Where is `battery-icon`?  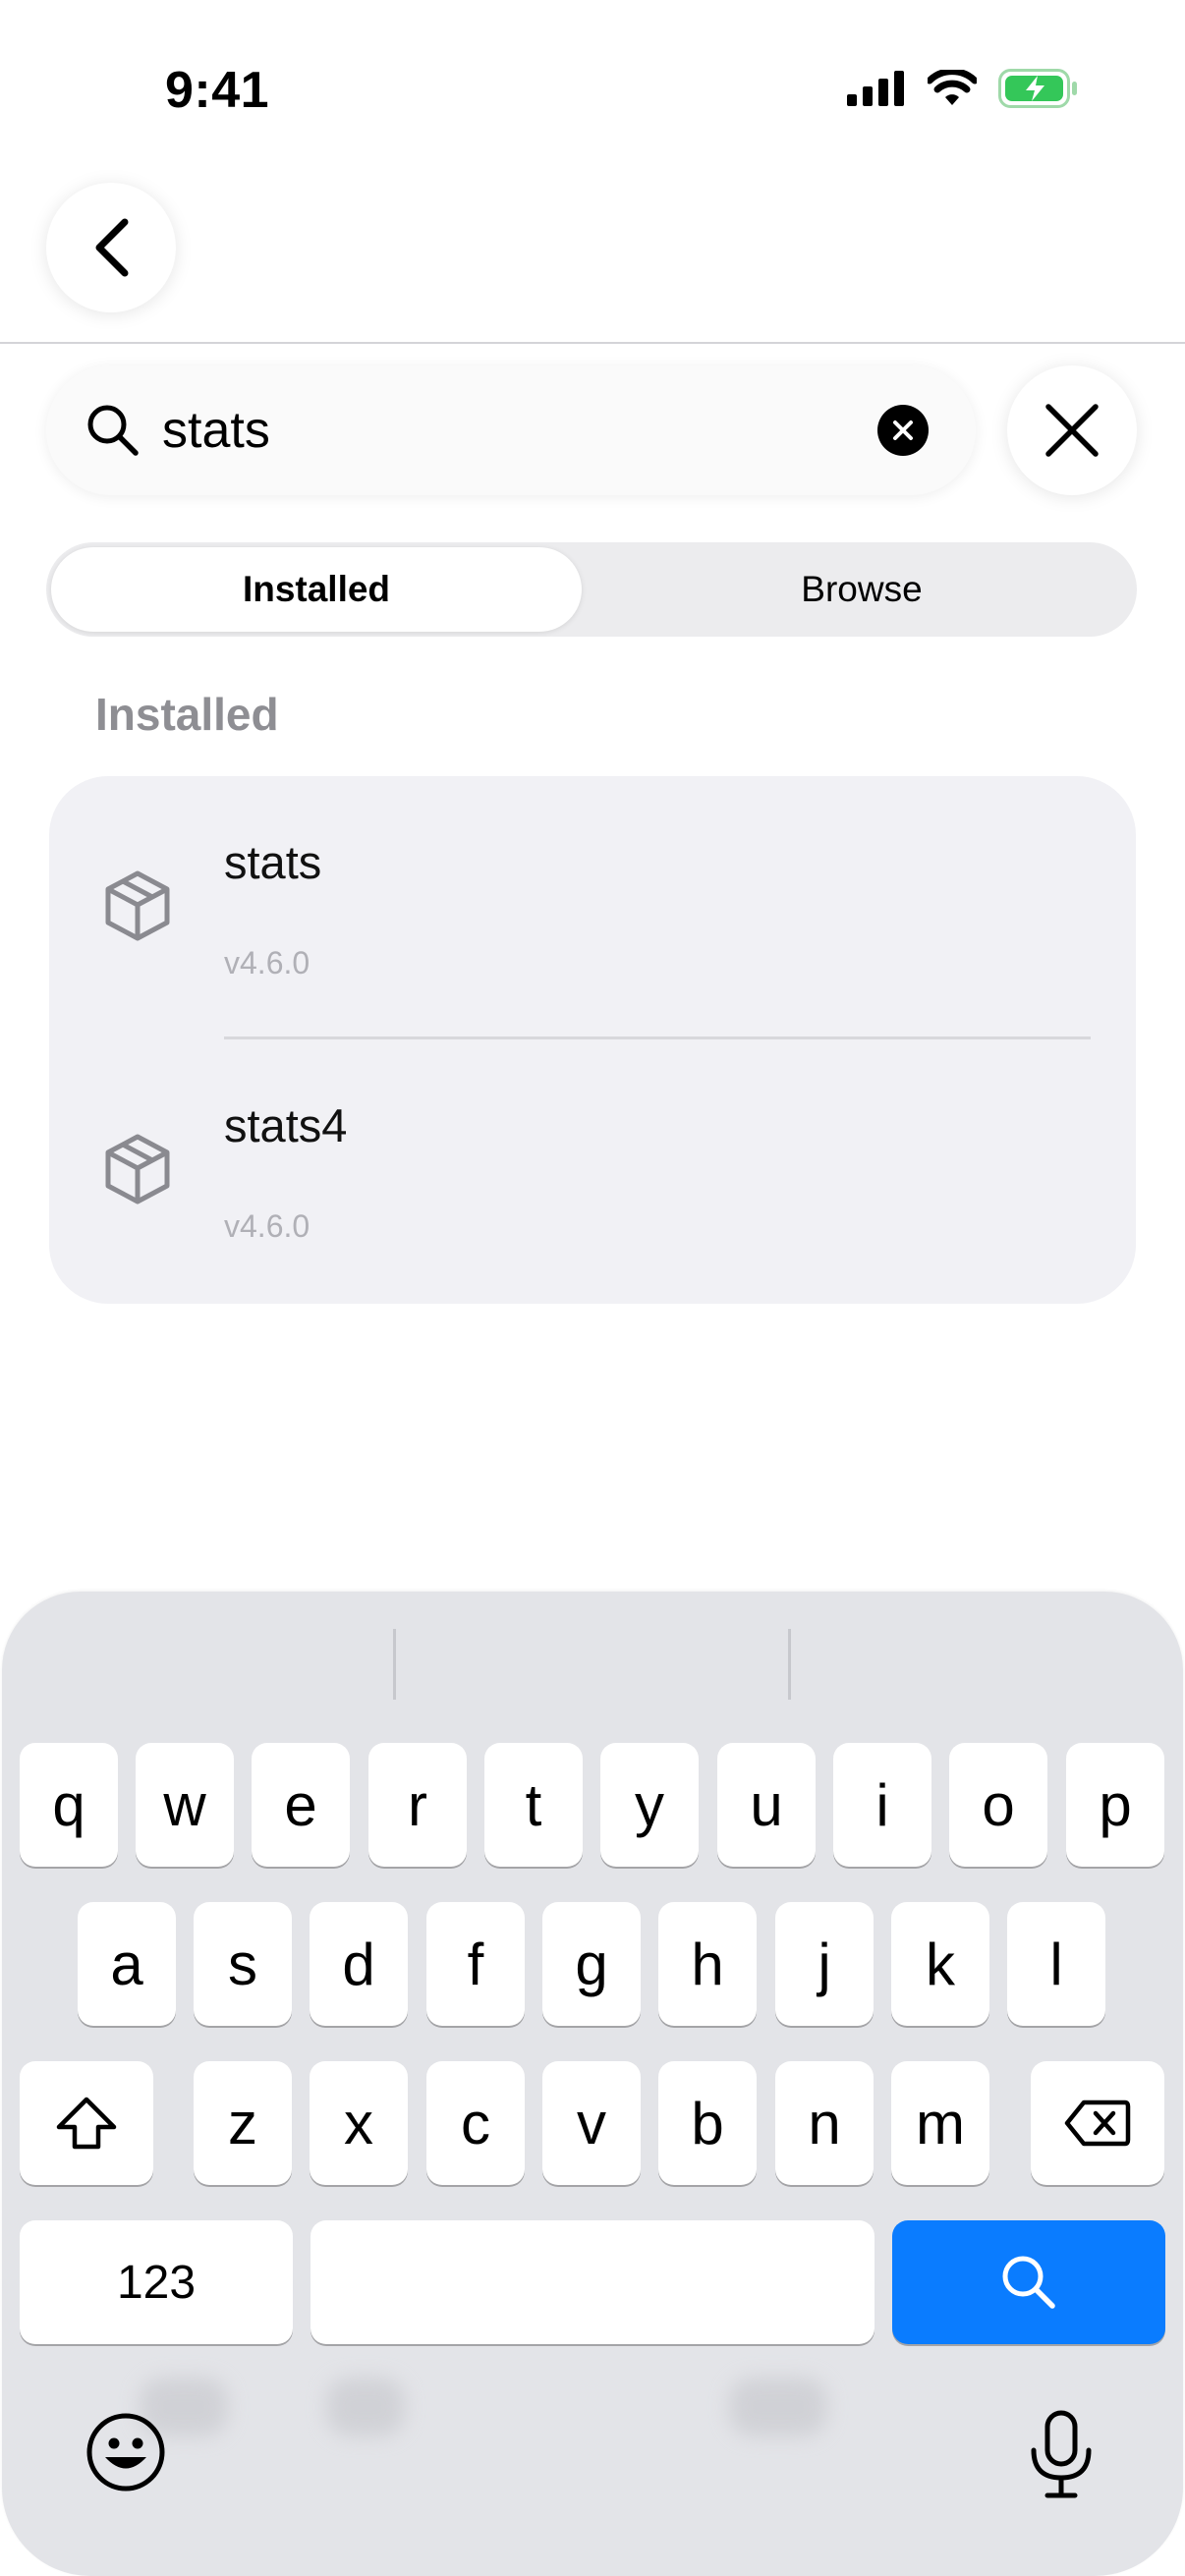 battery-icon is located at coordinates (1038, 88).